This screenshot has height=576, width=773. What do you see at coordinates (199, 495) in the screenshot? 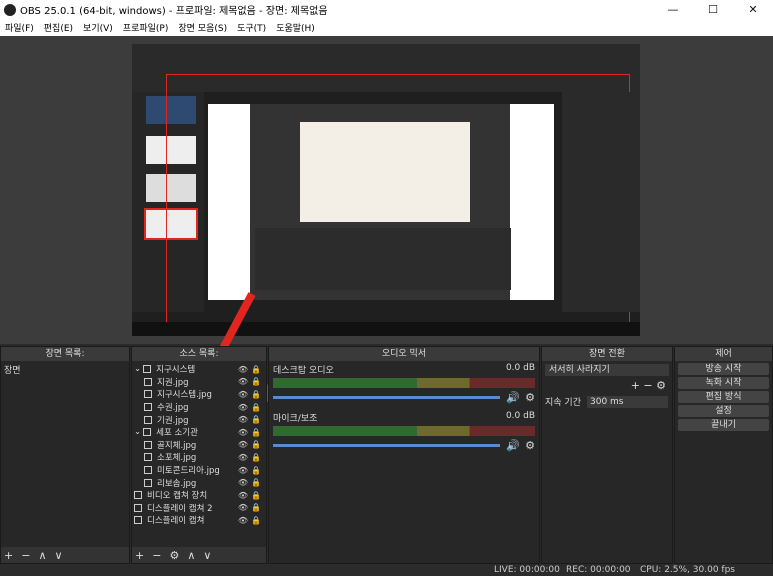
I see `source-item: 비디오 캡쳐 장치 👁 🔒` at bounding box center [199, 495].